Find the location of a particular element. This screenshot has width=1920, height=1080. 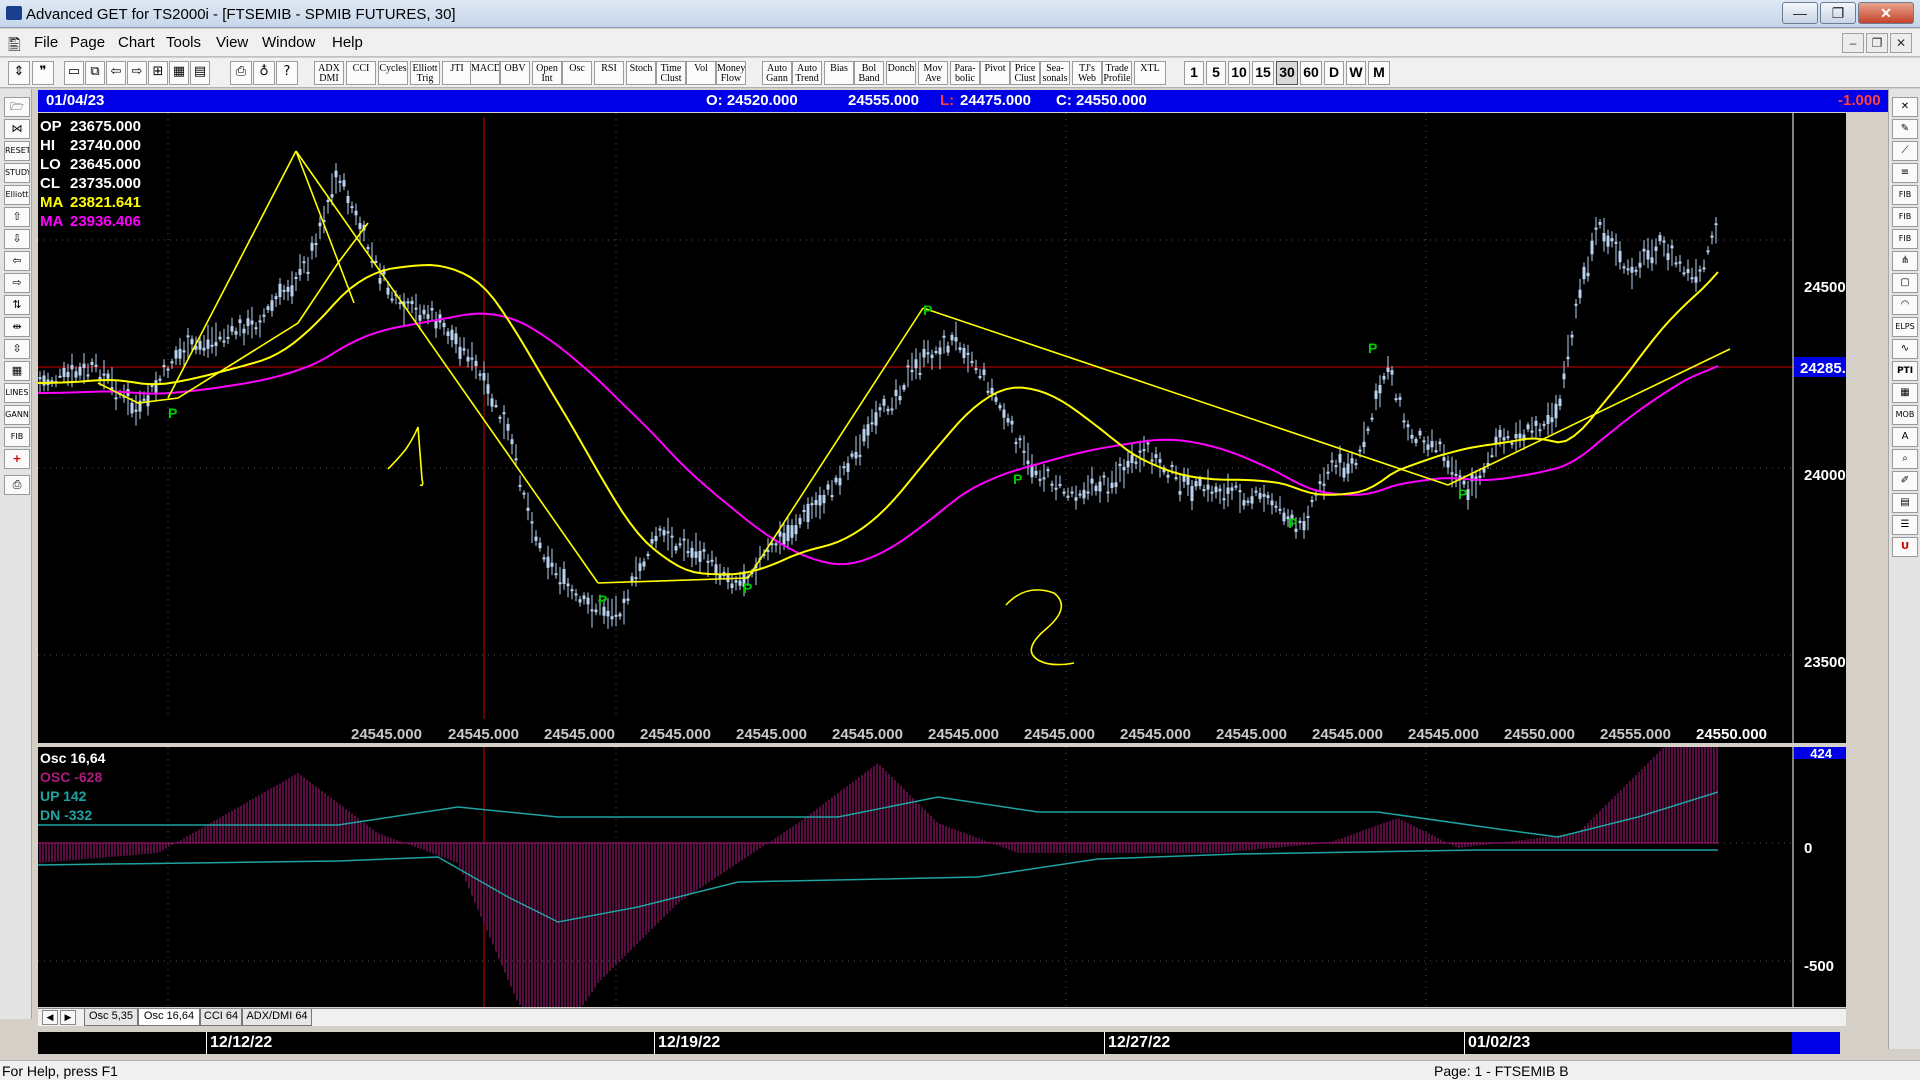

grid-icon: ▦ is located at coordinates (179, 73).